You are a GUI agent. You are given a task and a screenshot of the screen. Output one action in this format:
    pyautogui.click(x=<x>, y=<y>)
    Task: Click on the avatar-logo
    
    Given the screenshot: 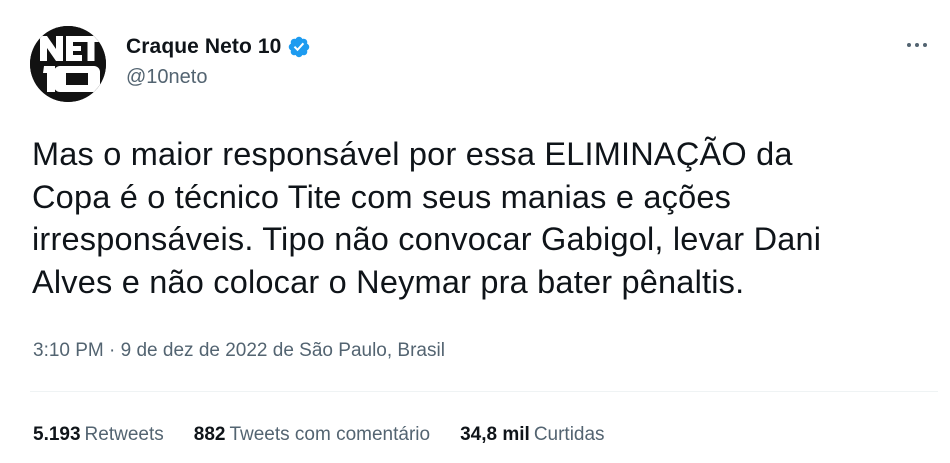 What is the action you would take?
    pyautogui.click(x=68, y=64)
    